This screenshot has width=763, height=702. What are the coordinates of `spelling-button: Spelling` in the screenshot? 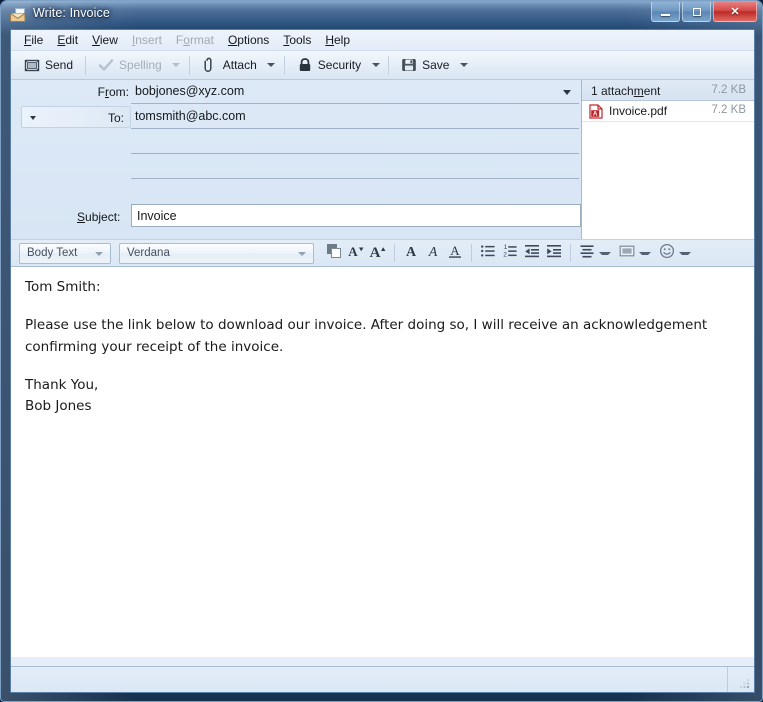 It's located at (130, 65).